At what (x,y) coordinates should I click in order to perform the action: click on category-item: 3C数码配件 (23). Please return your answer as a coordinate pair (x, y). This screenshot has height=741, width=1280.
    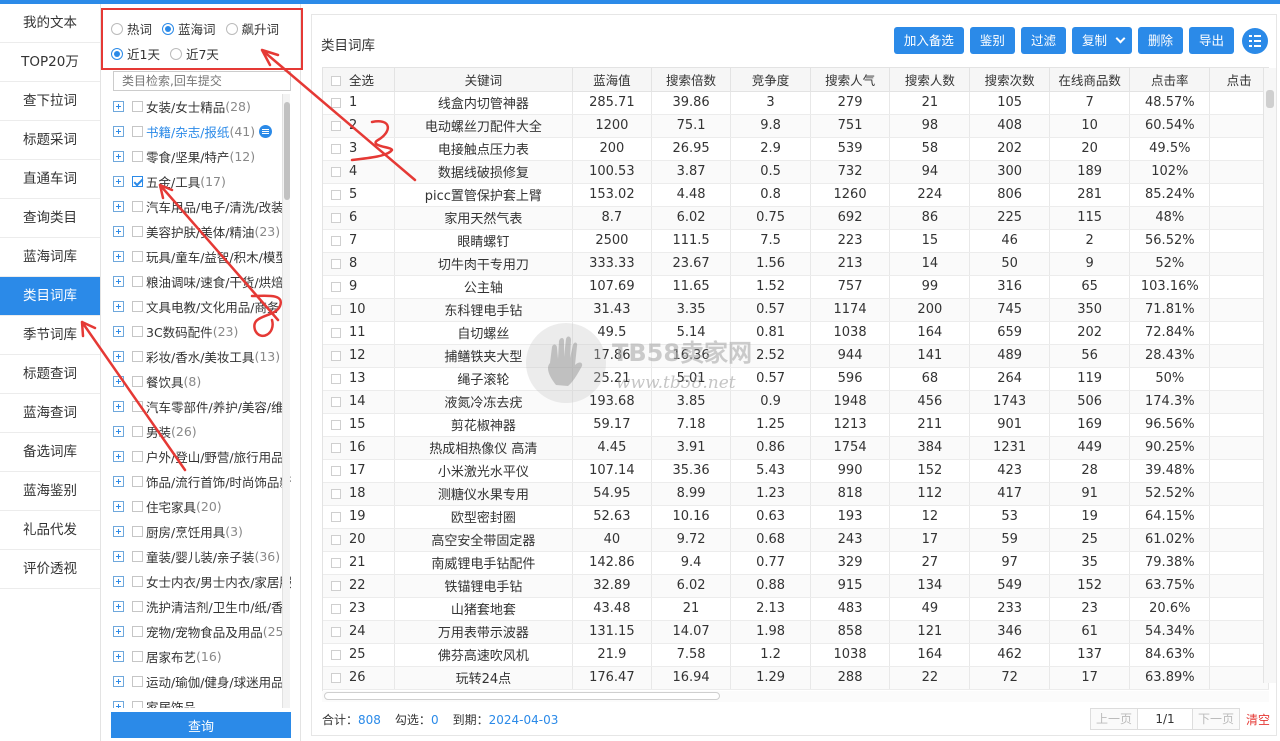
    Looking at the image, I should click on (196, 331).